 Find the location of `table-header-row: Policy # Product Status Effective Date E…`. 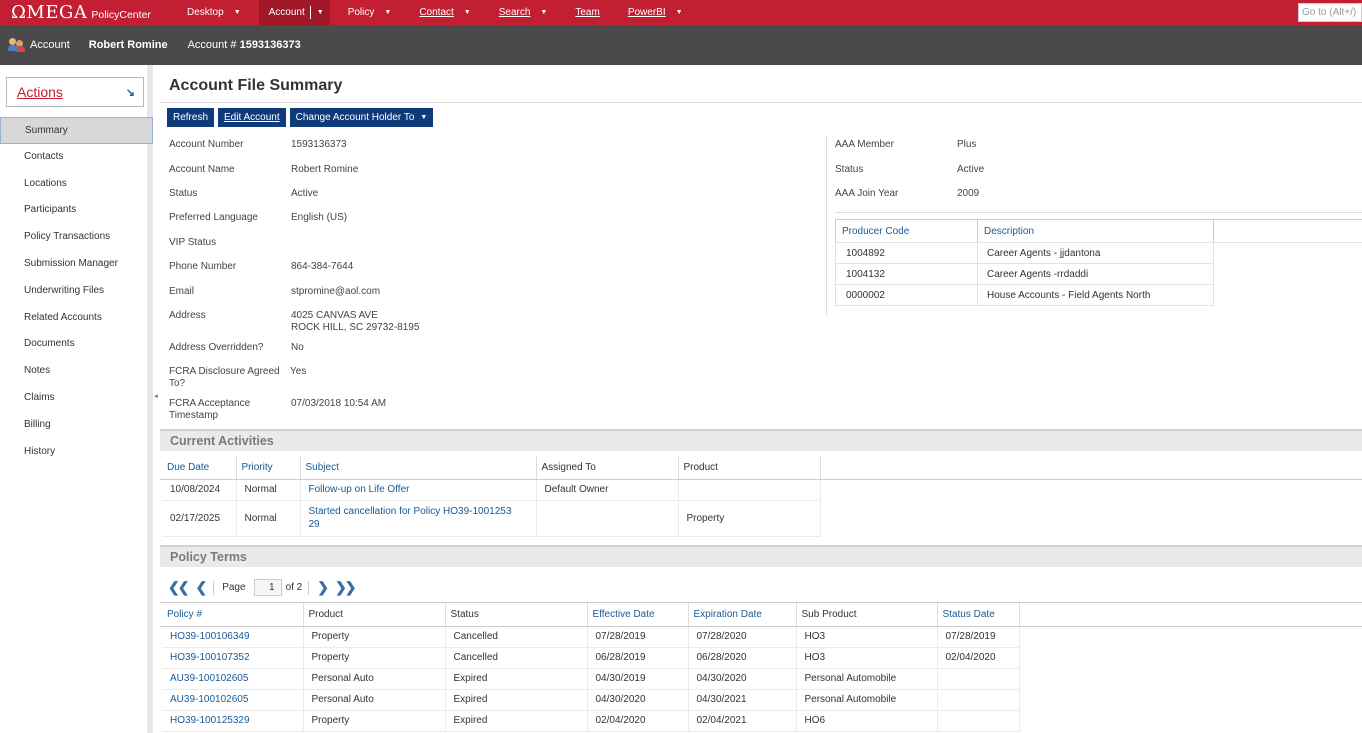

table-header-row: Policy # Product Status Effective Date E… is located at coordinates (591, 615).